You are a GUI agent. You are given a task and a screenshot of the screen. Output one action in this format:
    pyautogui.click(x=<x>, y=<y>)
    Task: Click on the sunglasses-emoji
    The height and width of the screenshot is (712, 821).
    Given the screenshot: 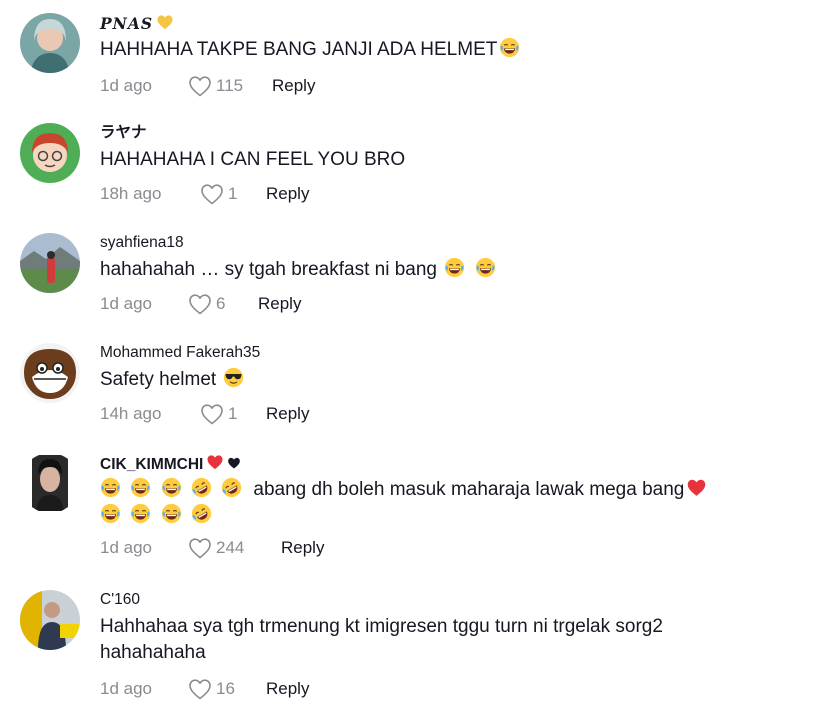 What is the action you would take?
    pyautogui.click(x=233, y=377)
    